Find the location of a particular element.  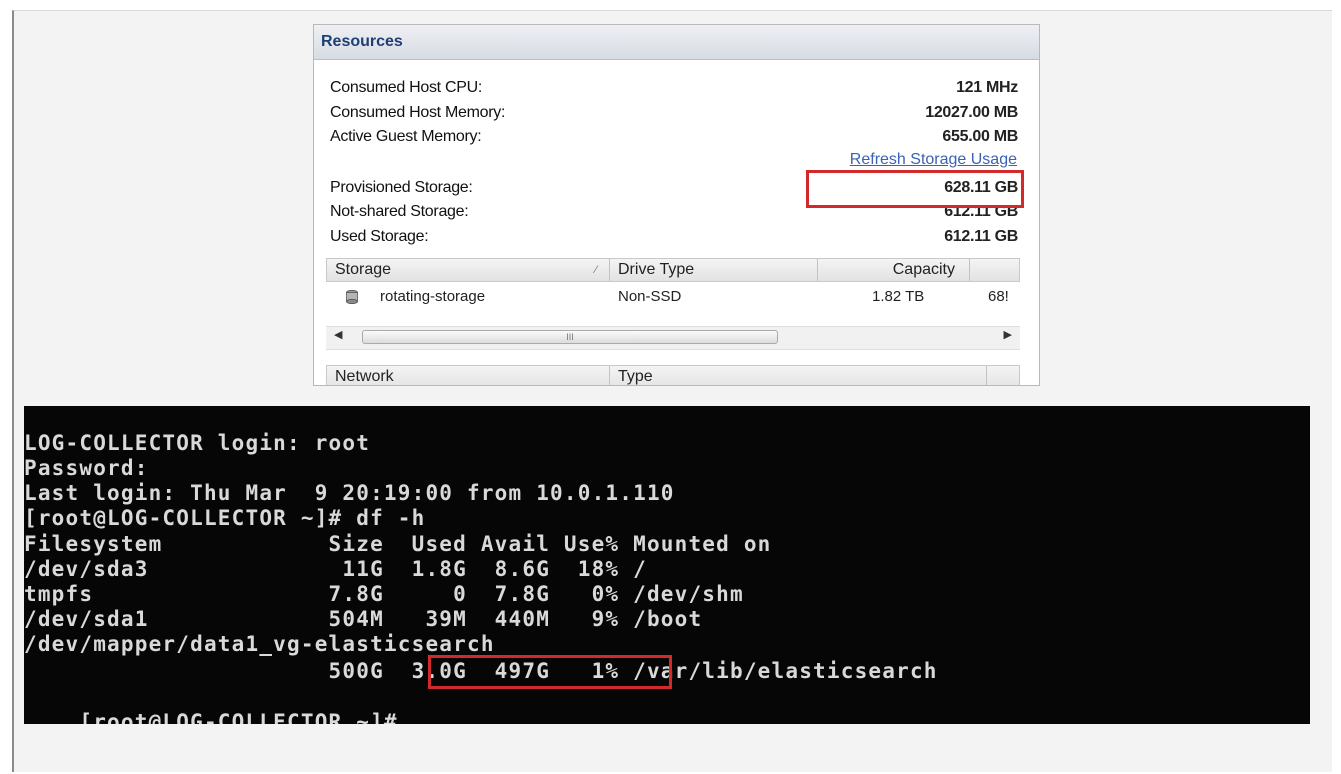

terminal-prompt: [root@LOG-COLLECTOR ~]# is located at coordinates (245, 717).